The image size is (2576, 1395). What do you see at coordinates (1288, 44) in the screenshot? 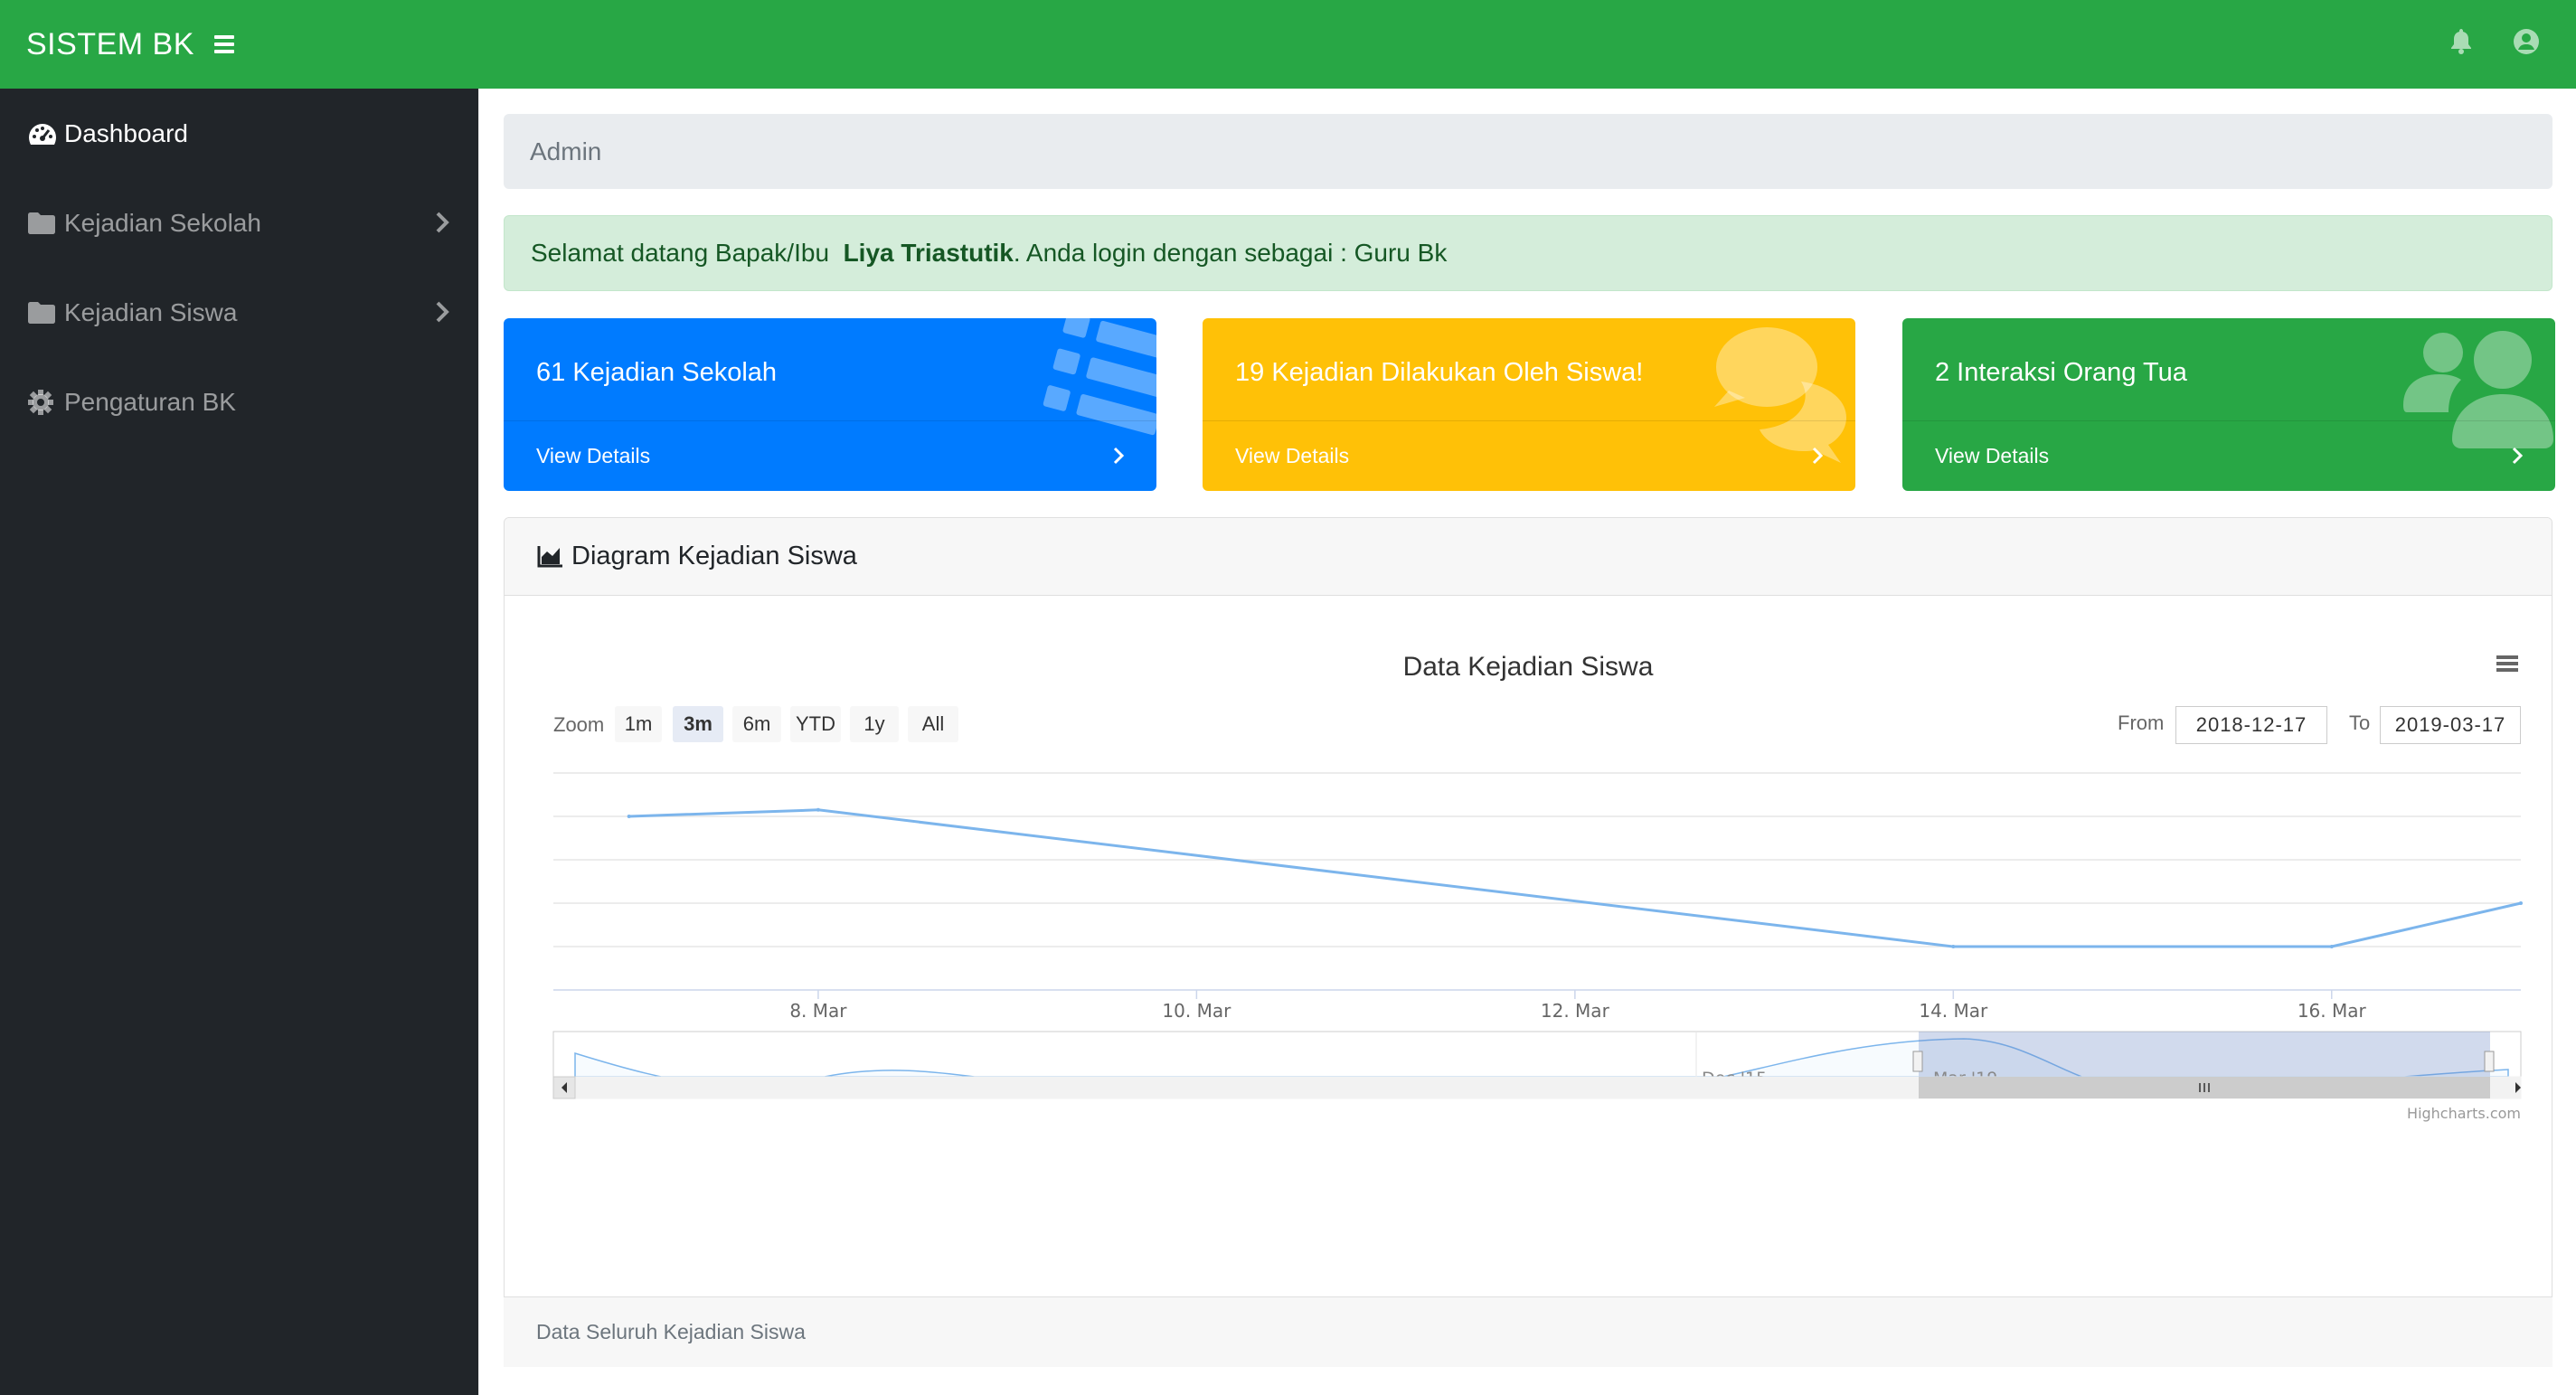
I see `top-navbar: SISTEM BK` at bounding box center [1288, 44].